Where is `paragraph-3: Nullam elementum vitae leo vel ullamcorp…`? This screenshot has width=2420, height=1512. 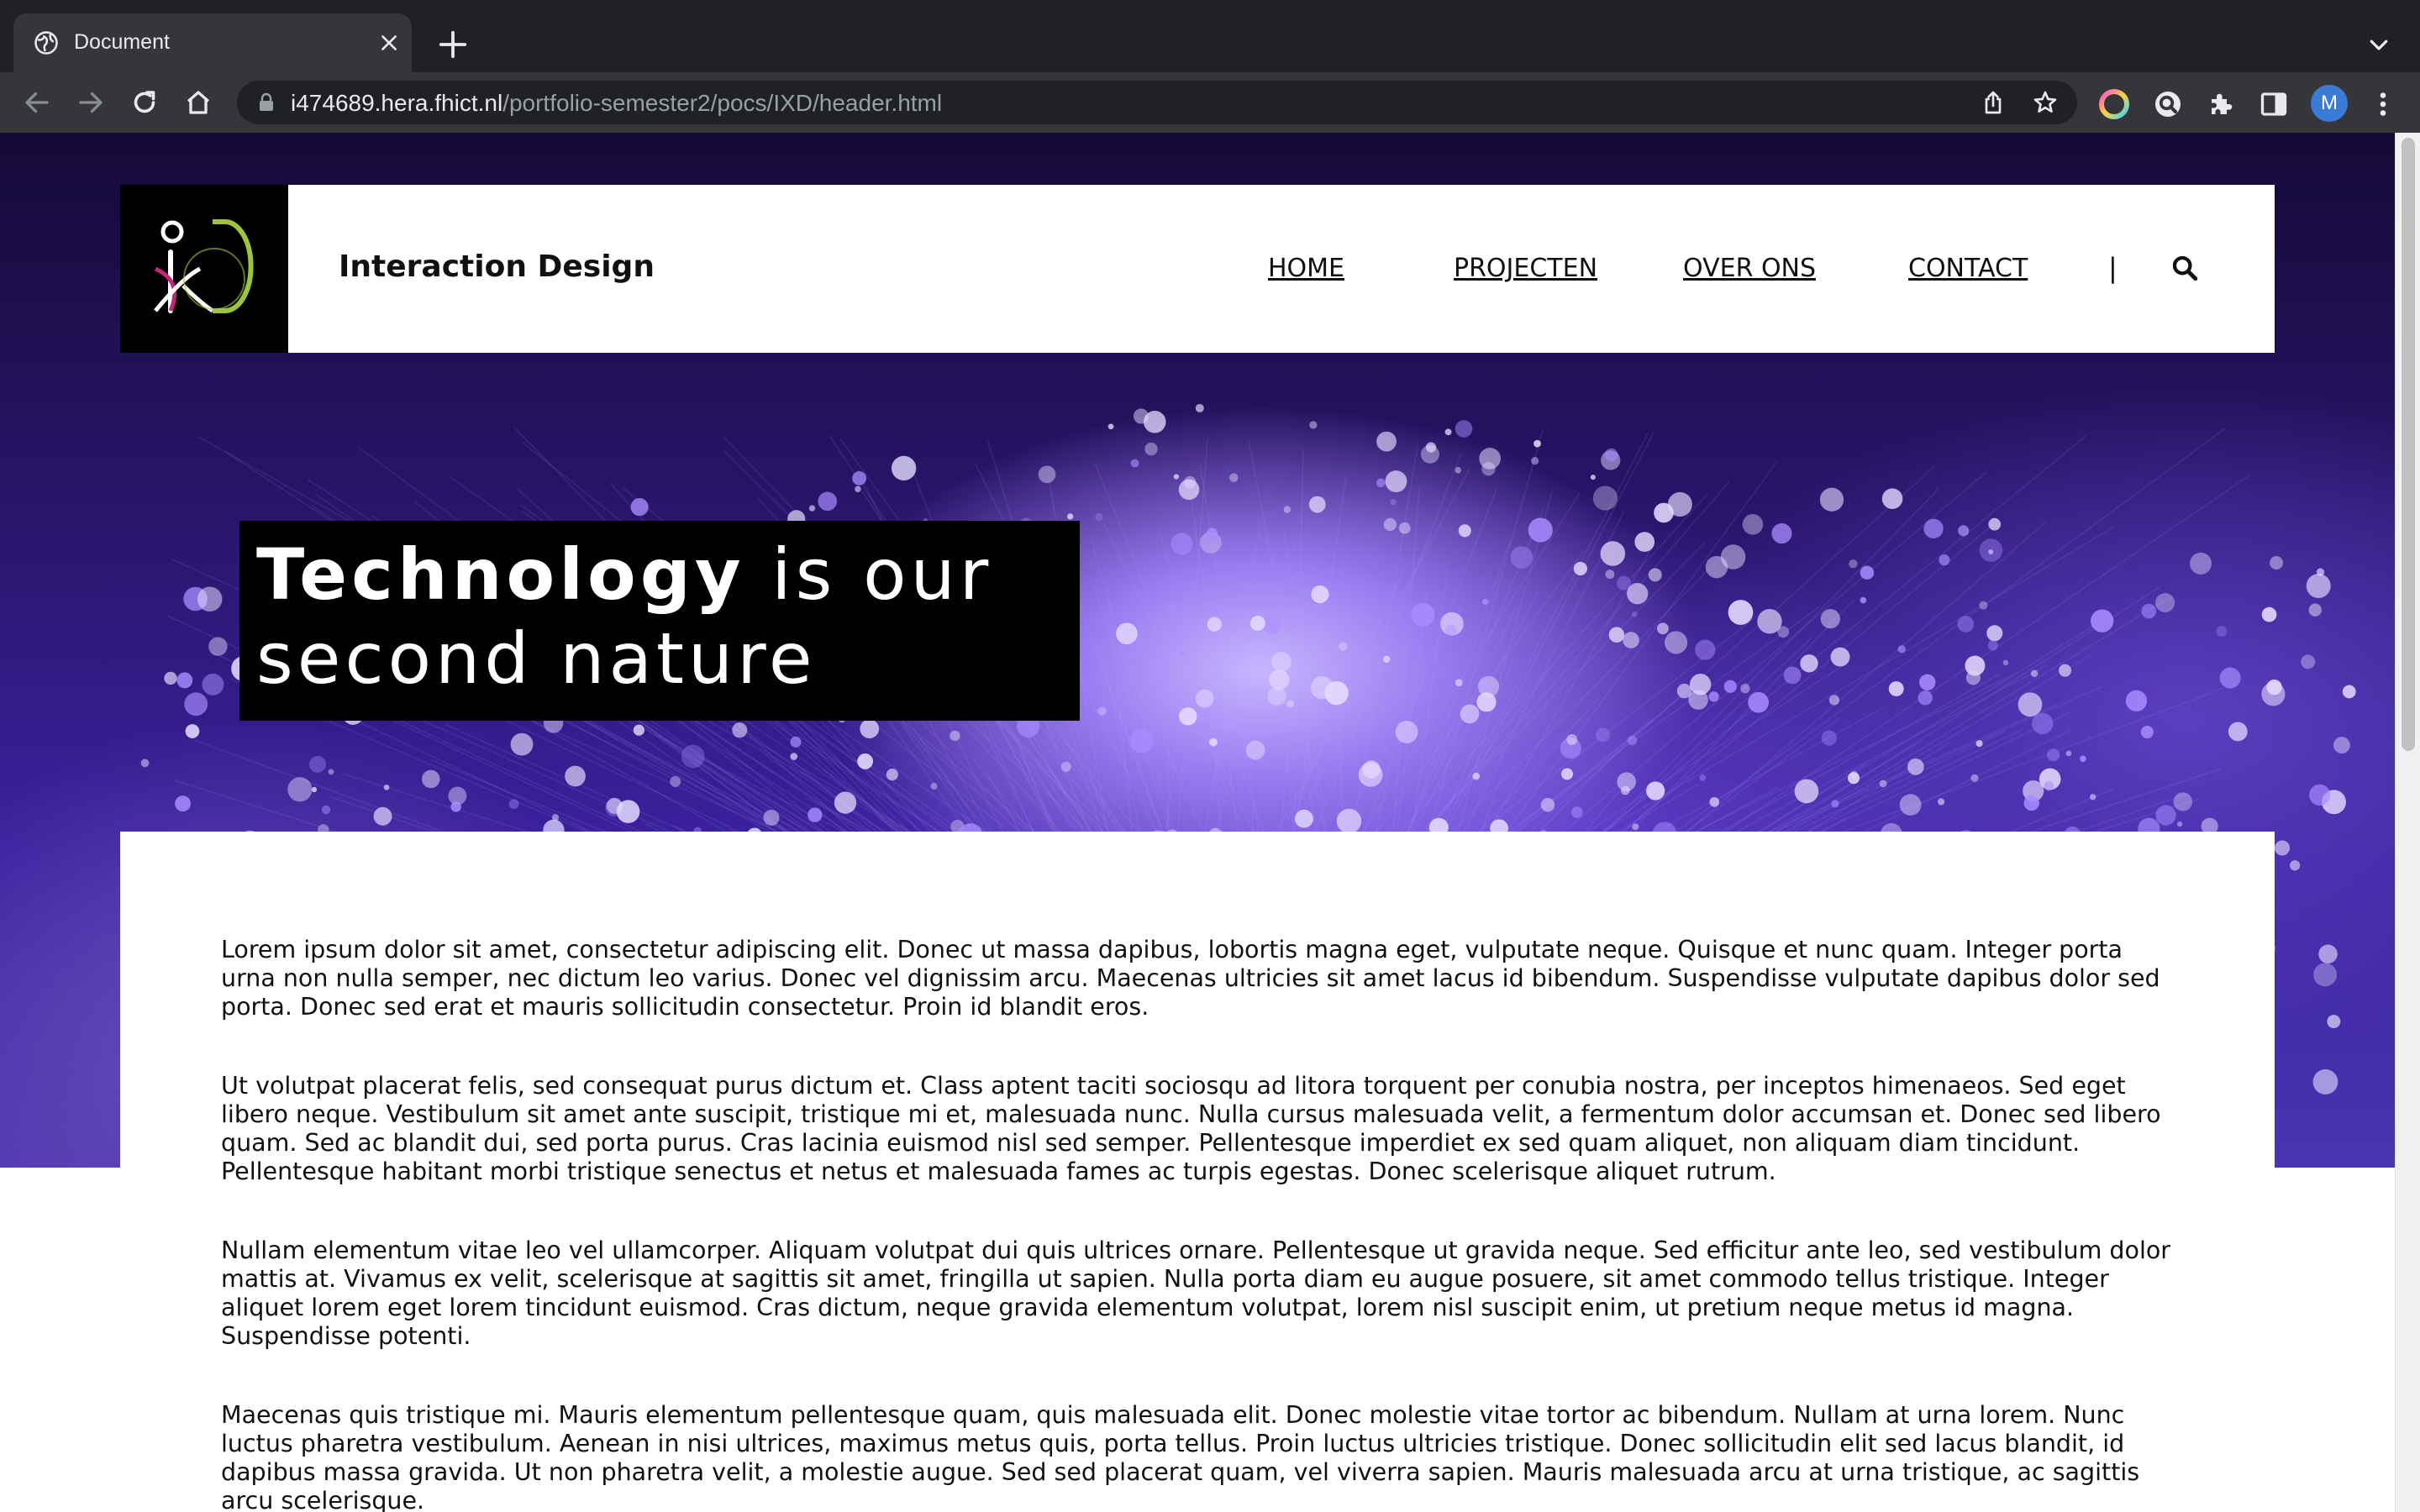
paragraph-3: Nullam elementum vitae leo vel ullamcorp… is located at coordinates (1196, 1293).